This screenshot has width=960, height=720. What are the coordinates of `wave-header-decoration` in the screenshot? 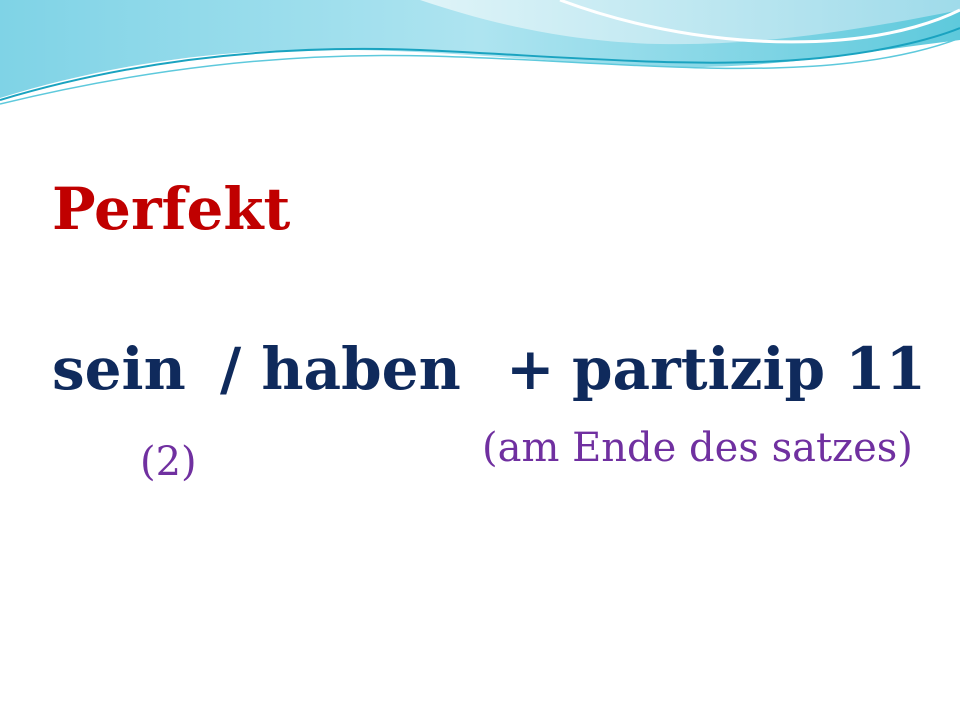 It's located at (480, 52).